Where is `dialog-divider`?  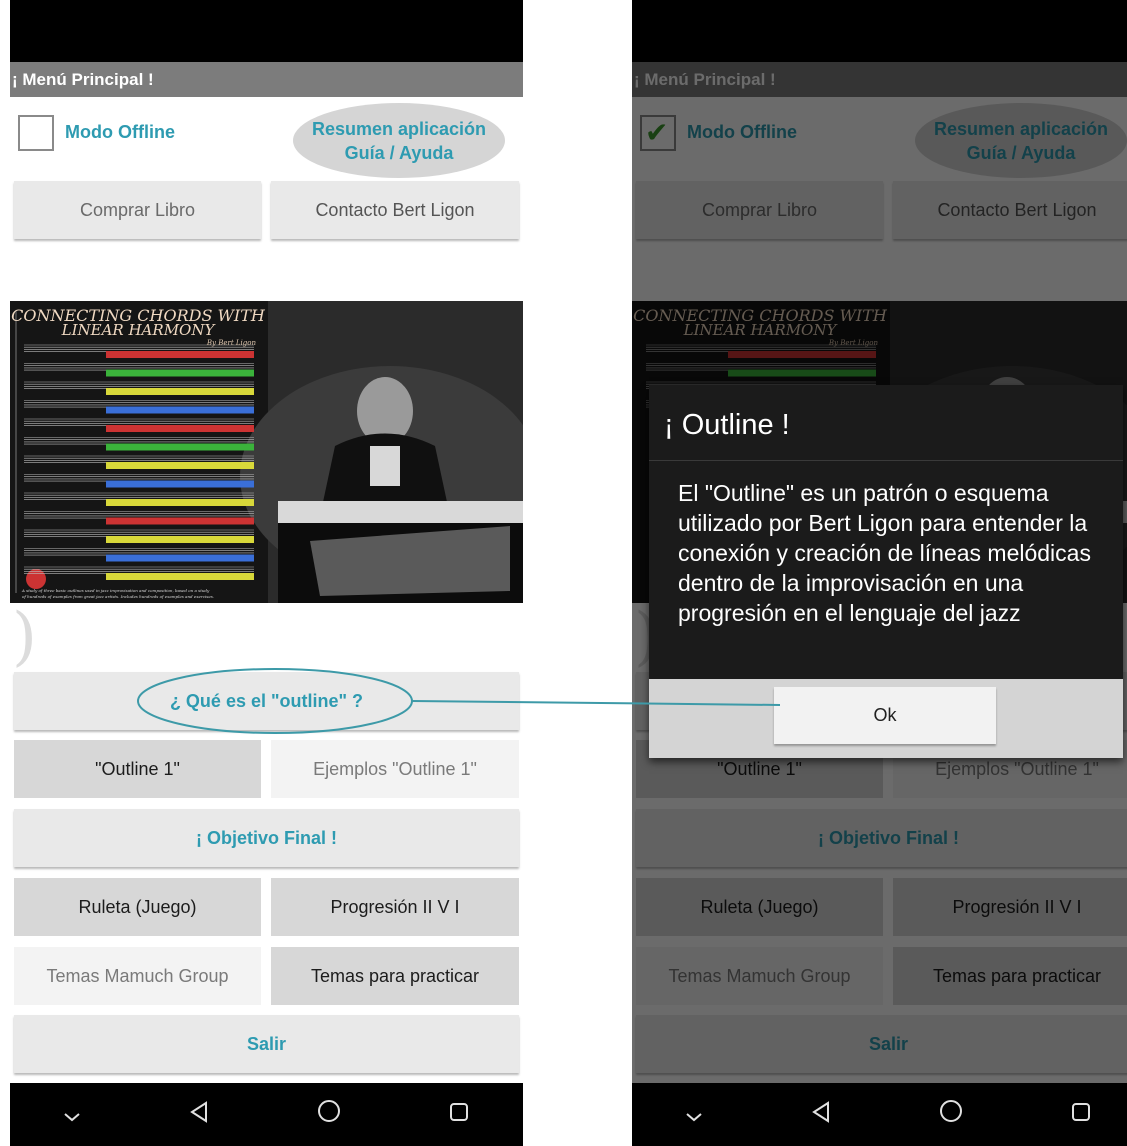 dialog-divider is located at coordinates (886, 460).